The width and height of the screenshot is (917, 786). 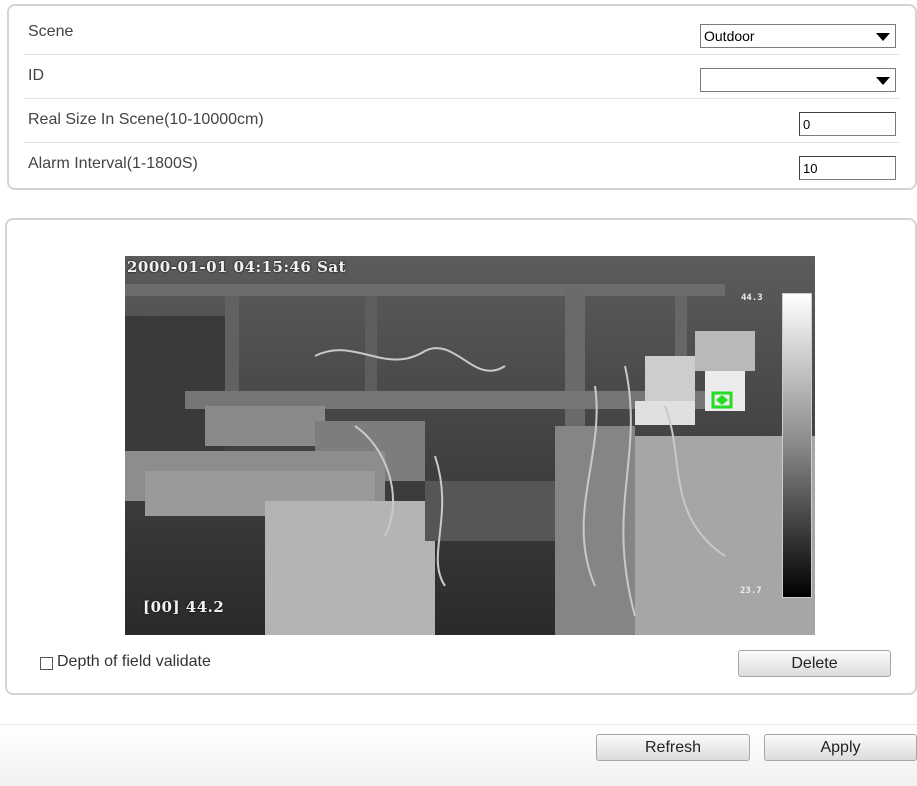 What do you see at coordinates (134, 661) in the screenshot?
I see `depth-validate-label: Depth of field validate` at bounding box center [134, 661].